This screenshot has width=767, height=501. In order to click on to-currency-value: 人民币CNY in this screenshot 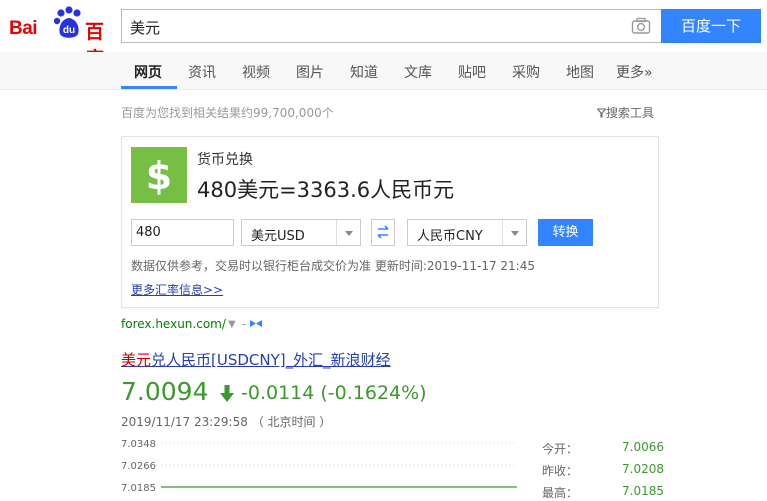, I will do `click(450, 236)`.